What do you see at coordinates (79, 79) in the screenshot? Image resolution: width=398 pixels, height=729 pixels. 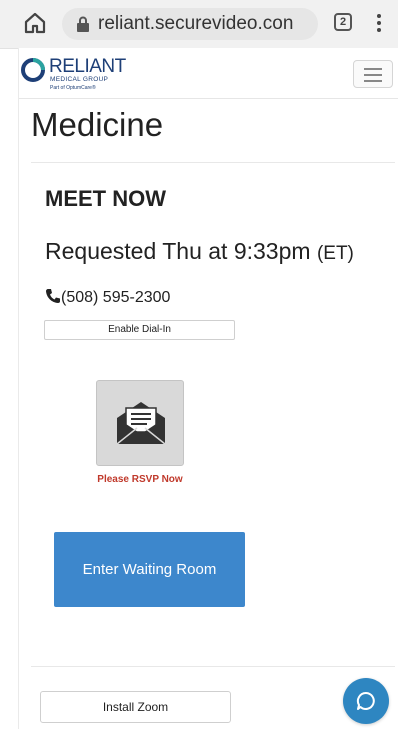 I see `logo-subtitle: MEDICAL GROUP` at bounding box center [79, 79].